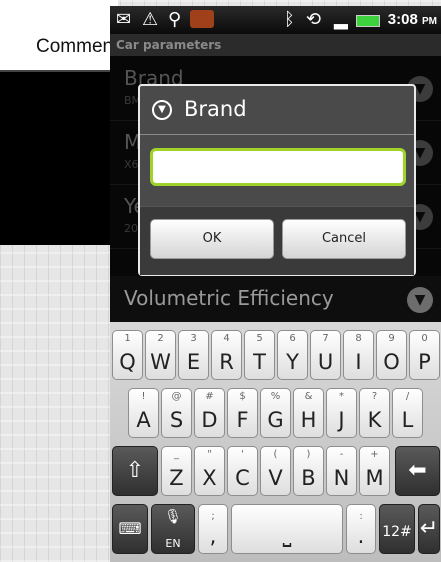 This screenshot has width=441, height=562. I want to click on key-i: 8I, so click(358, 355).